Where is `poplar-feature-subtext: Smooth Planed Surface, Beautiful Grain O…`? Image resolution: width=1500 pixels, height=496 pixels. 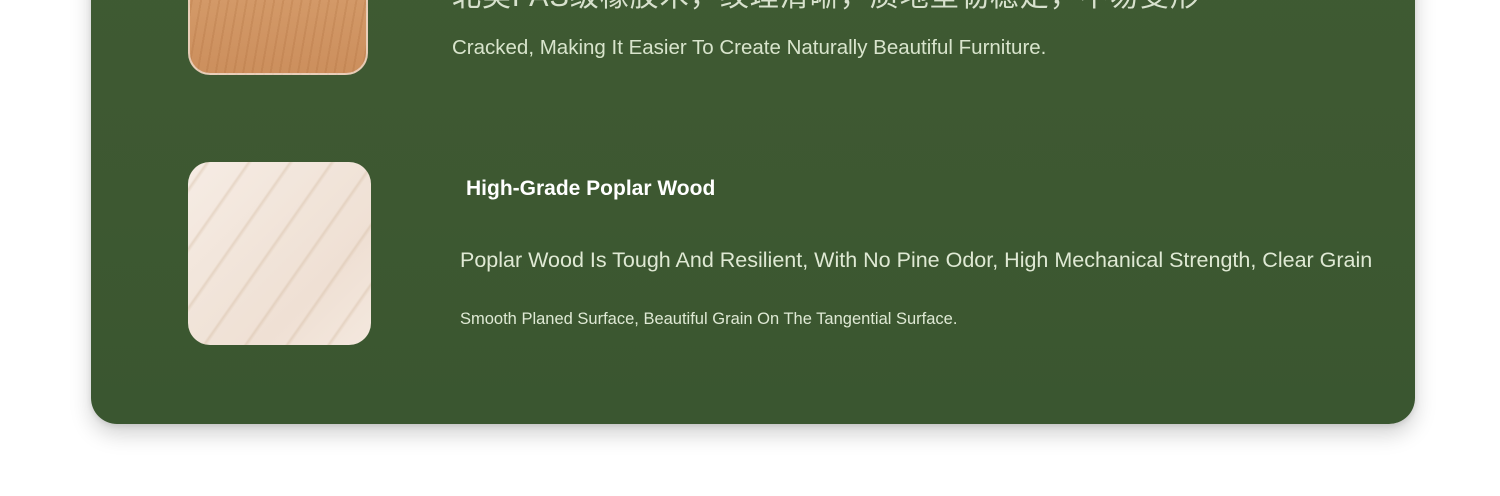
poplar-feature-subtext: Smooth Planed Surface, Beautiful Grain O… is located at coordinates (709, 319).